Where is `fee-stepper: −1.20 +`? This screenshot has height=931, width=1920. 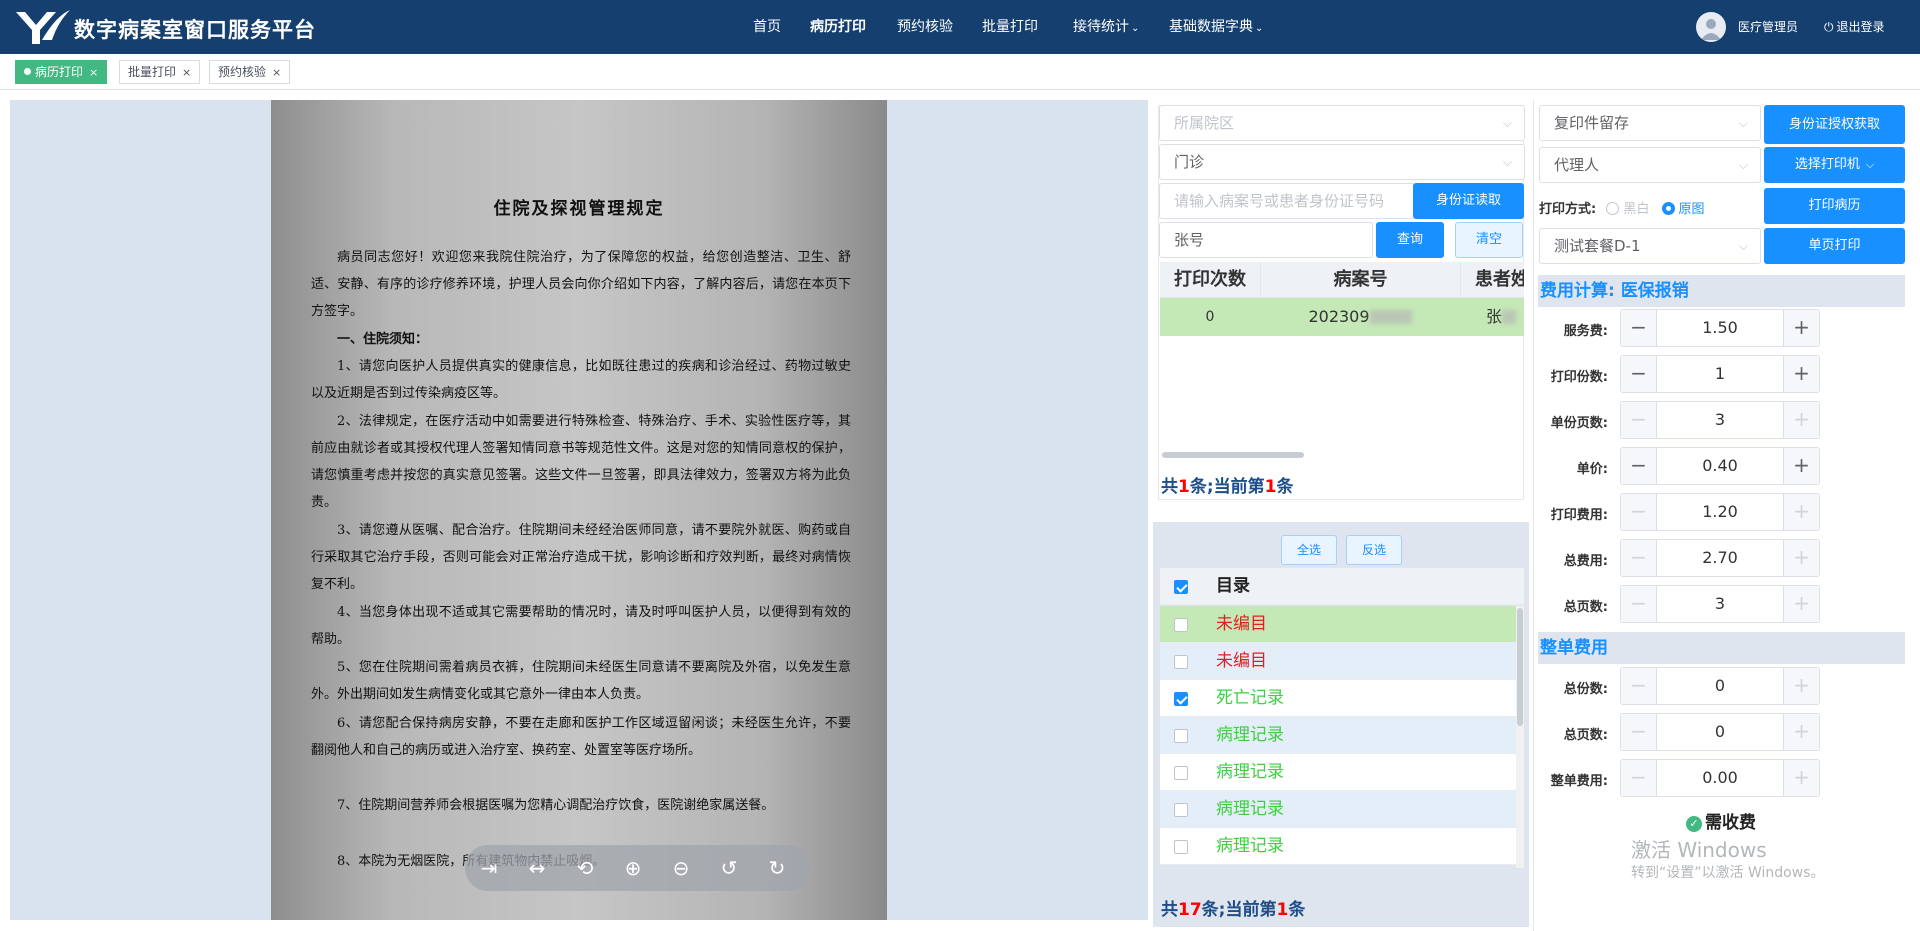
fee-stepper: −1.20 + is located at coordinates (1720, 512).